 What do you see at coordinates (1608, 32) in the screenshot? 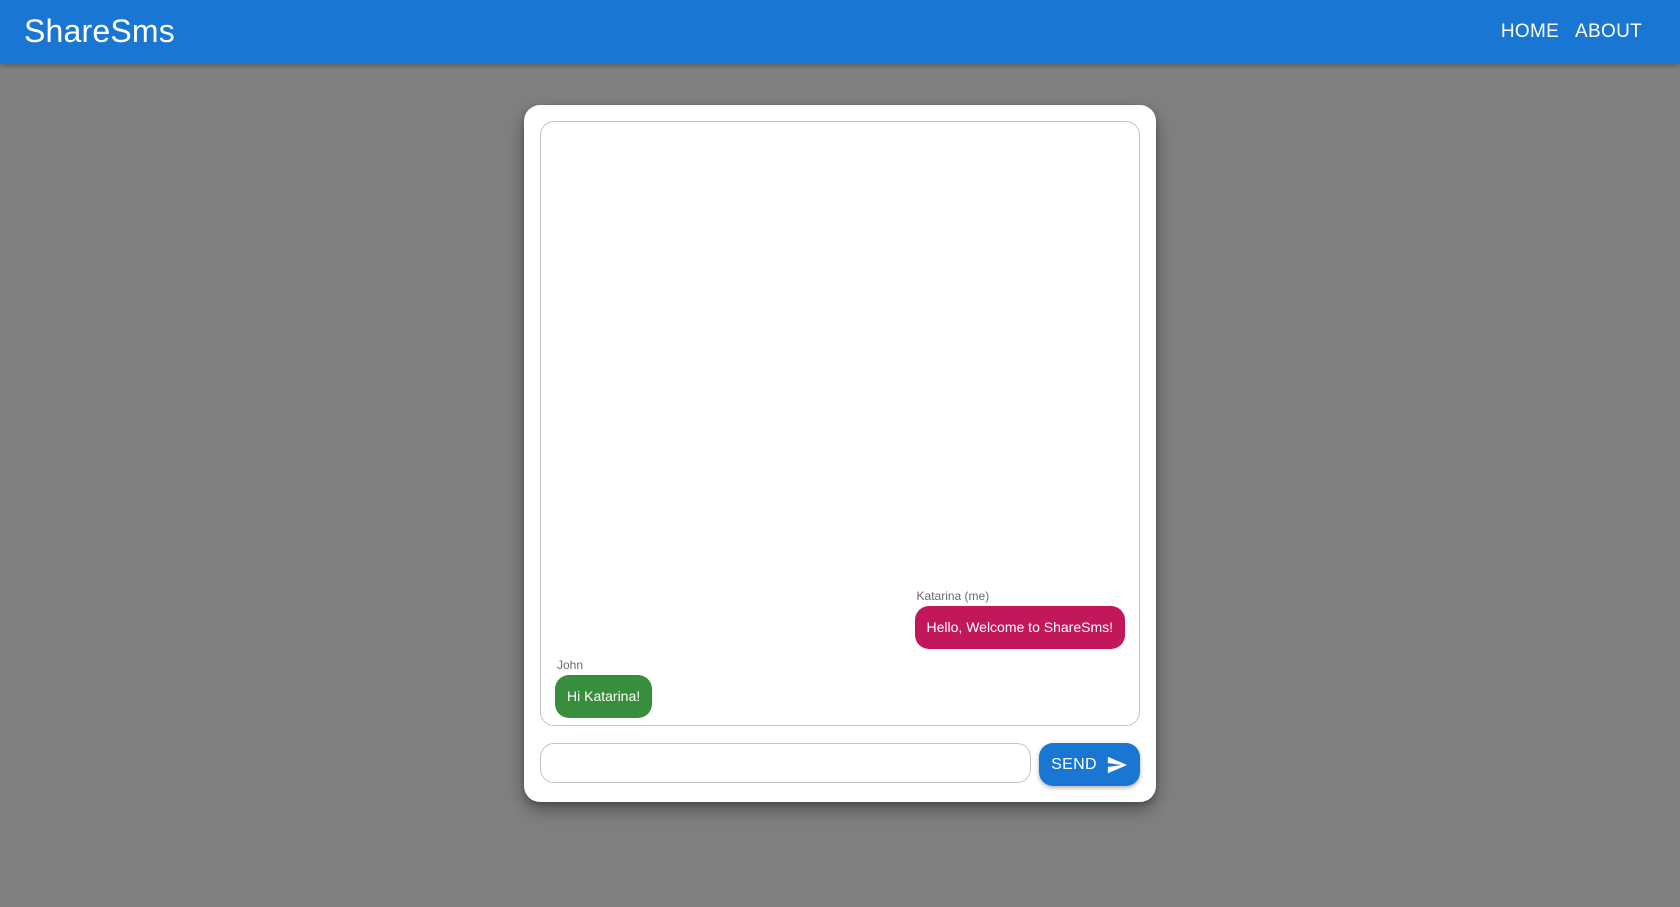
I see `nav-about-link: ABOUT` at bounding box center [1608, 32].